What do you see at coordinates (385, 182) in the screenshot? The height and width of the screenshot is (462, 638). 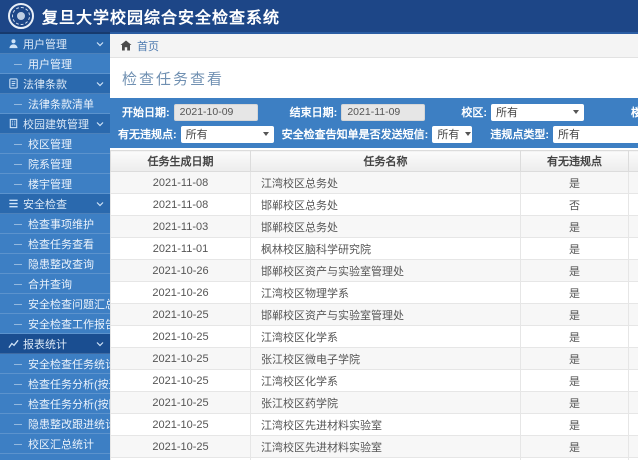 I see `cell-task-name: 江湾校区总务处` at bounding box center [385, 182].